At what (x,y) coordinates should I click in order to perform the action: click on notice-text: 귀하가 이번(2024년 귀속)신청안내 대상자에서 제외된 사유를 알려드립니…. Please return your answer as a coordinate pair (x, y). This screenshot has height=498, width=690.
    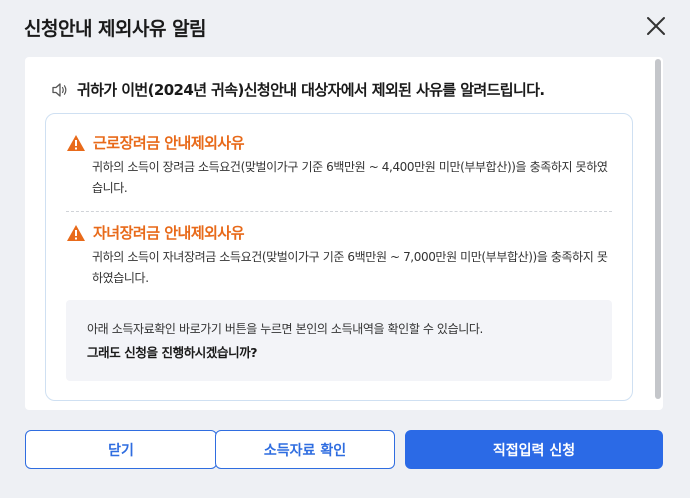
    Looking at the image, I should click on (311, 90).